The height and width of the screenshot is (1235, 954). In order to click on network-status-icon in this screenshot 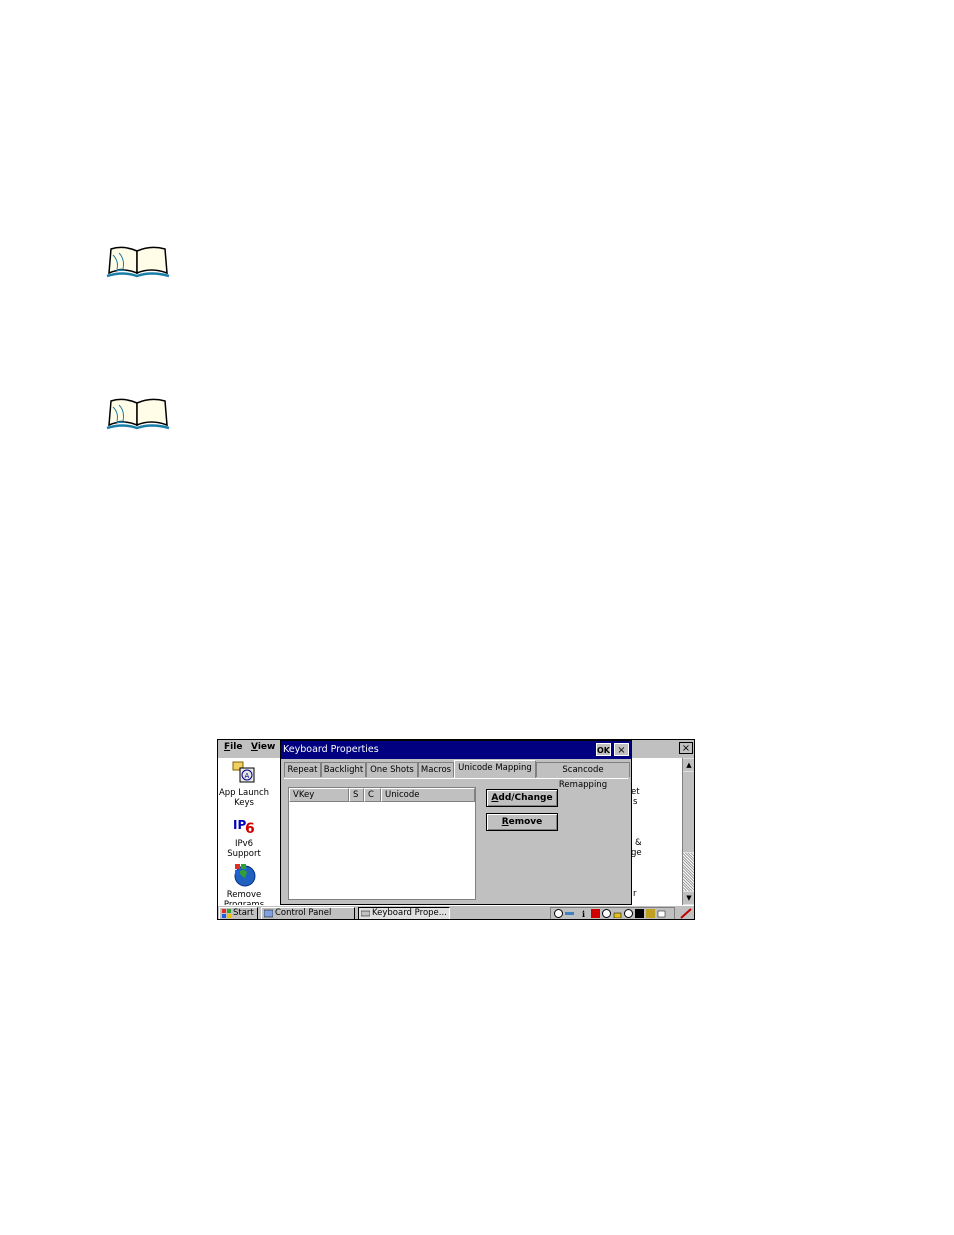, I will do `click(606, 913)`.